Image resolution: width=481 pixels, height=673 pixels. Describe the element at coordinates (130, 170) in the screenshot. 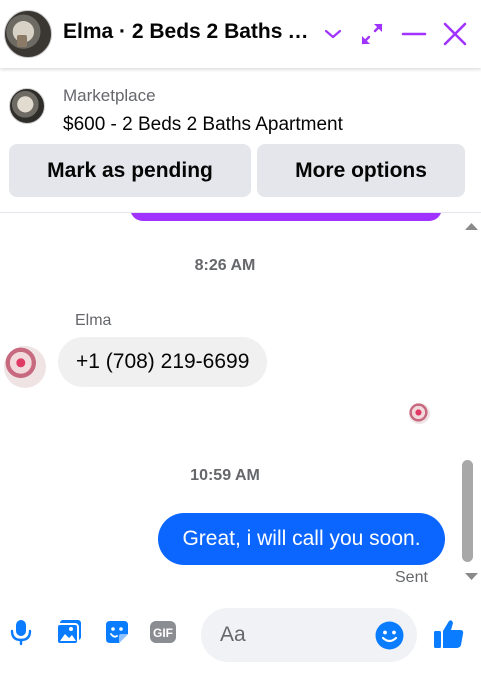

I see `mark-as-pending-button: Mark as pending` at that location.